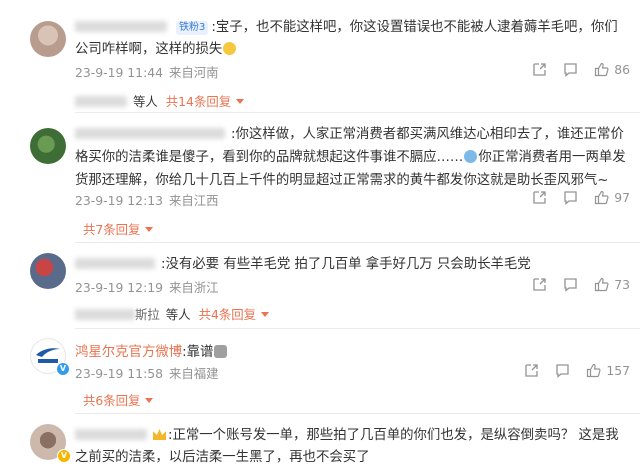 This screenshot has height=473, width=640. I want to click on comment-text: :没有必要 有些羊毛党 拍了几百单 拿手好几万 只会助长羊毛党, so click(346, 264).